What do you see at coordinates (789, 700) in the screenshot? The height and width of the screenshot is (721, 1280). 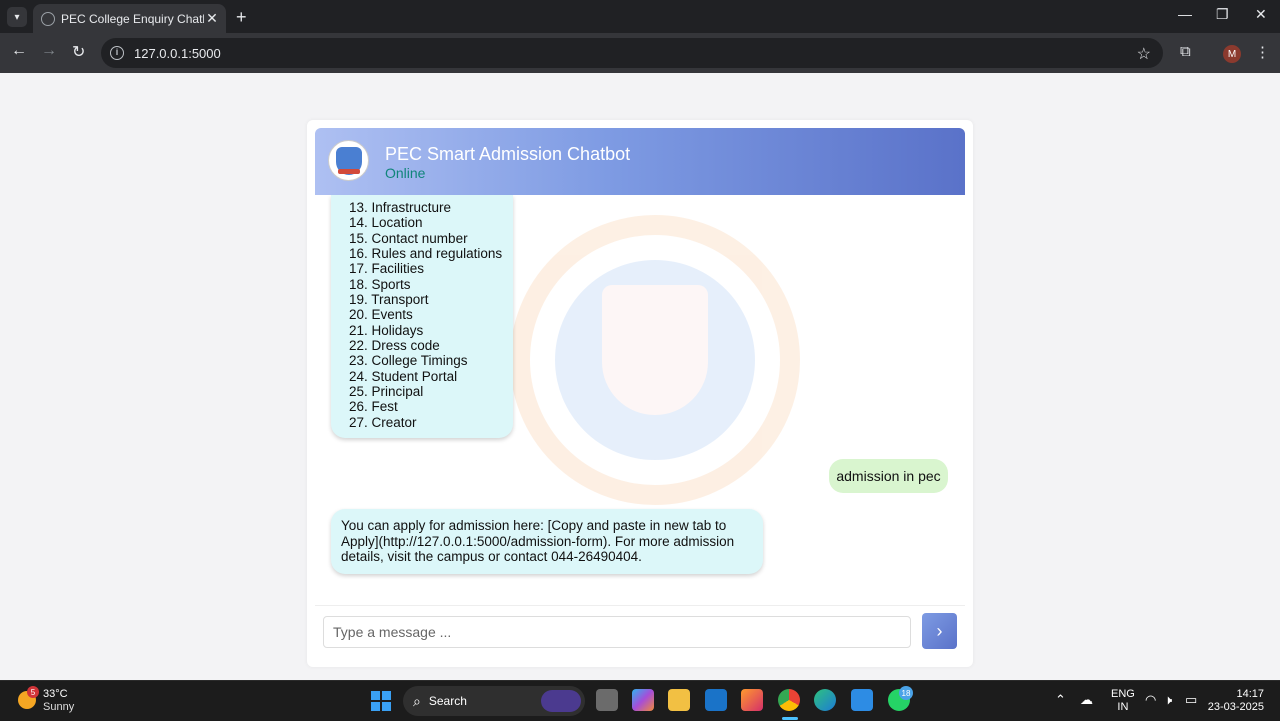 I see `chrome-icon` at bounding box center [789, 700].